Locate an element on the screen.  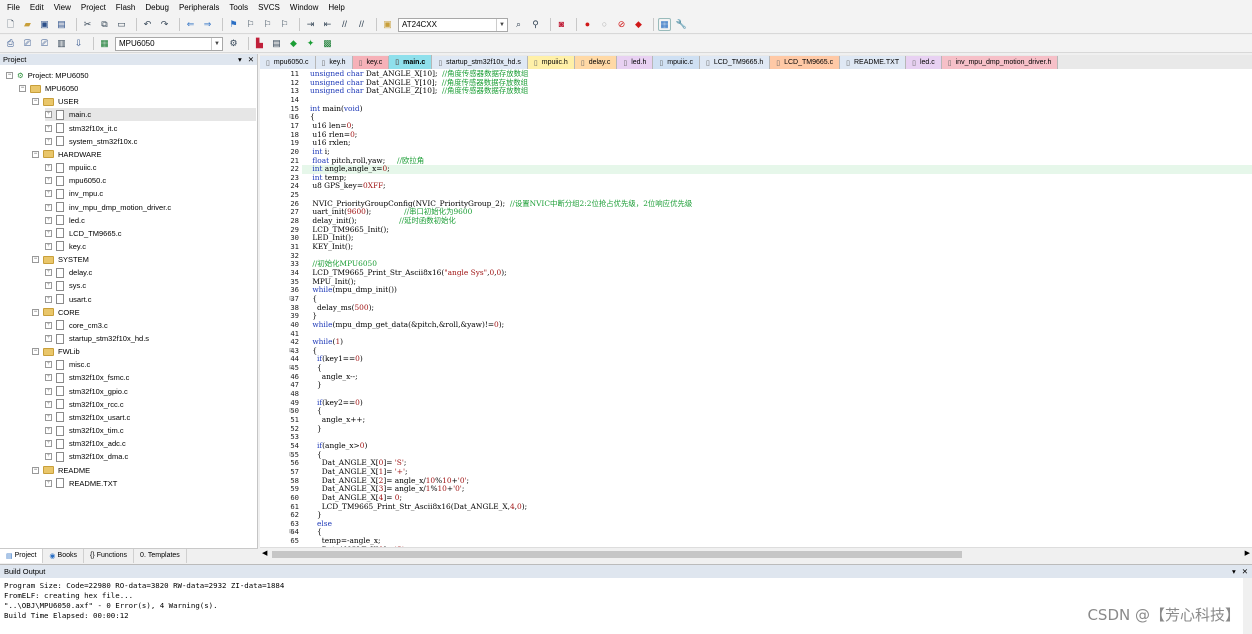
menu-file: File is located at coordinates (13, 8).